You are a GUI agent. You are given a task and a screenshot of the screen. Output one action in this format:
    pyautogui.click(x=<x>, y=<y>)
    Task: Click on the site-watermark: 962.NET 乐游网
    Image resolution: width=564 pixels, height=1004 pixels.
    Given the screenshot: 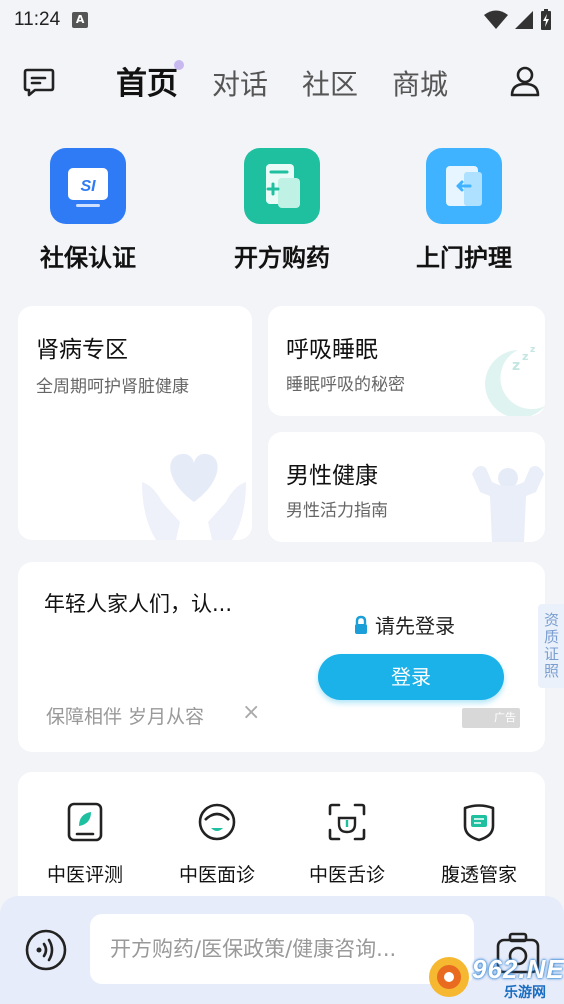 What is the action you would take?
    pyautogui.click(x=492, y=977)
    